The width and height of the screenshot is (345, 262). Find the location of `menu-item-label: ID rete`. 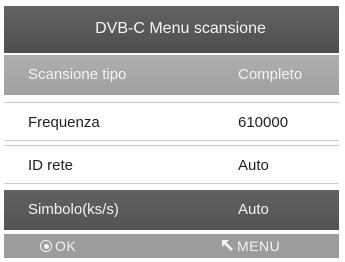

menu-item-label: ID rete is located at coordinates (51, 165).